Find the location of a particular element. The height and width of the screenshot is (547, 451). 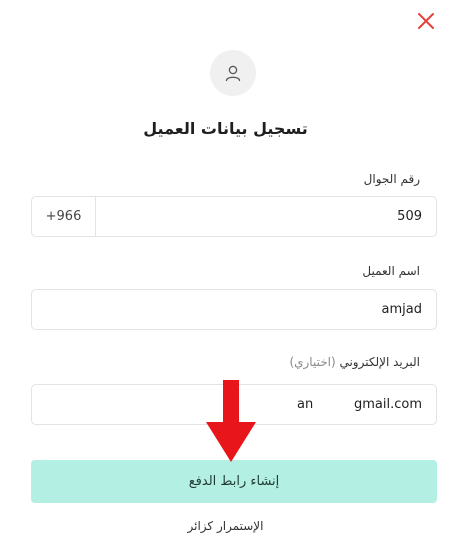

continue-as-guest-link: الإستمرار كزائر is located at coordinates (225, 526).